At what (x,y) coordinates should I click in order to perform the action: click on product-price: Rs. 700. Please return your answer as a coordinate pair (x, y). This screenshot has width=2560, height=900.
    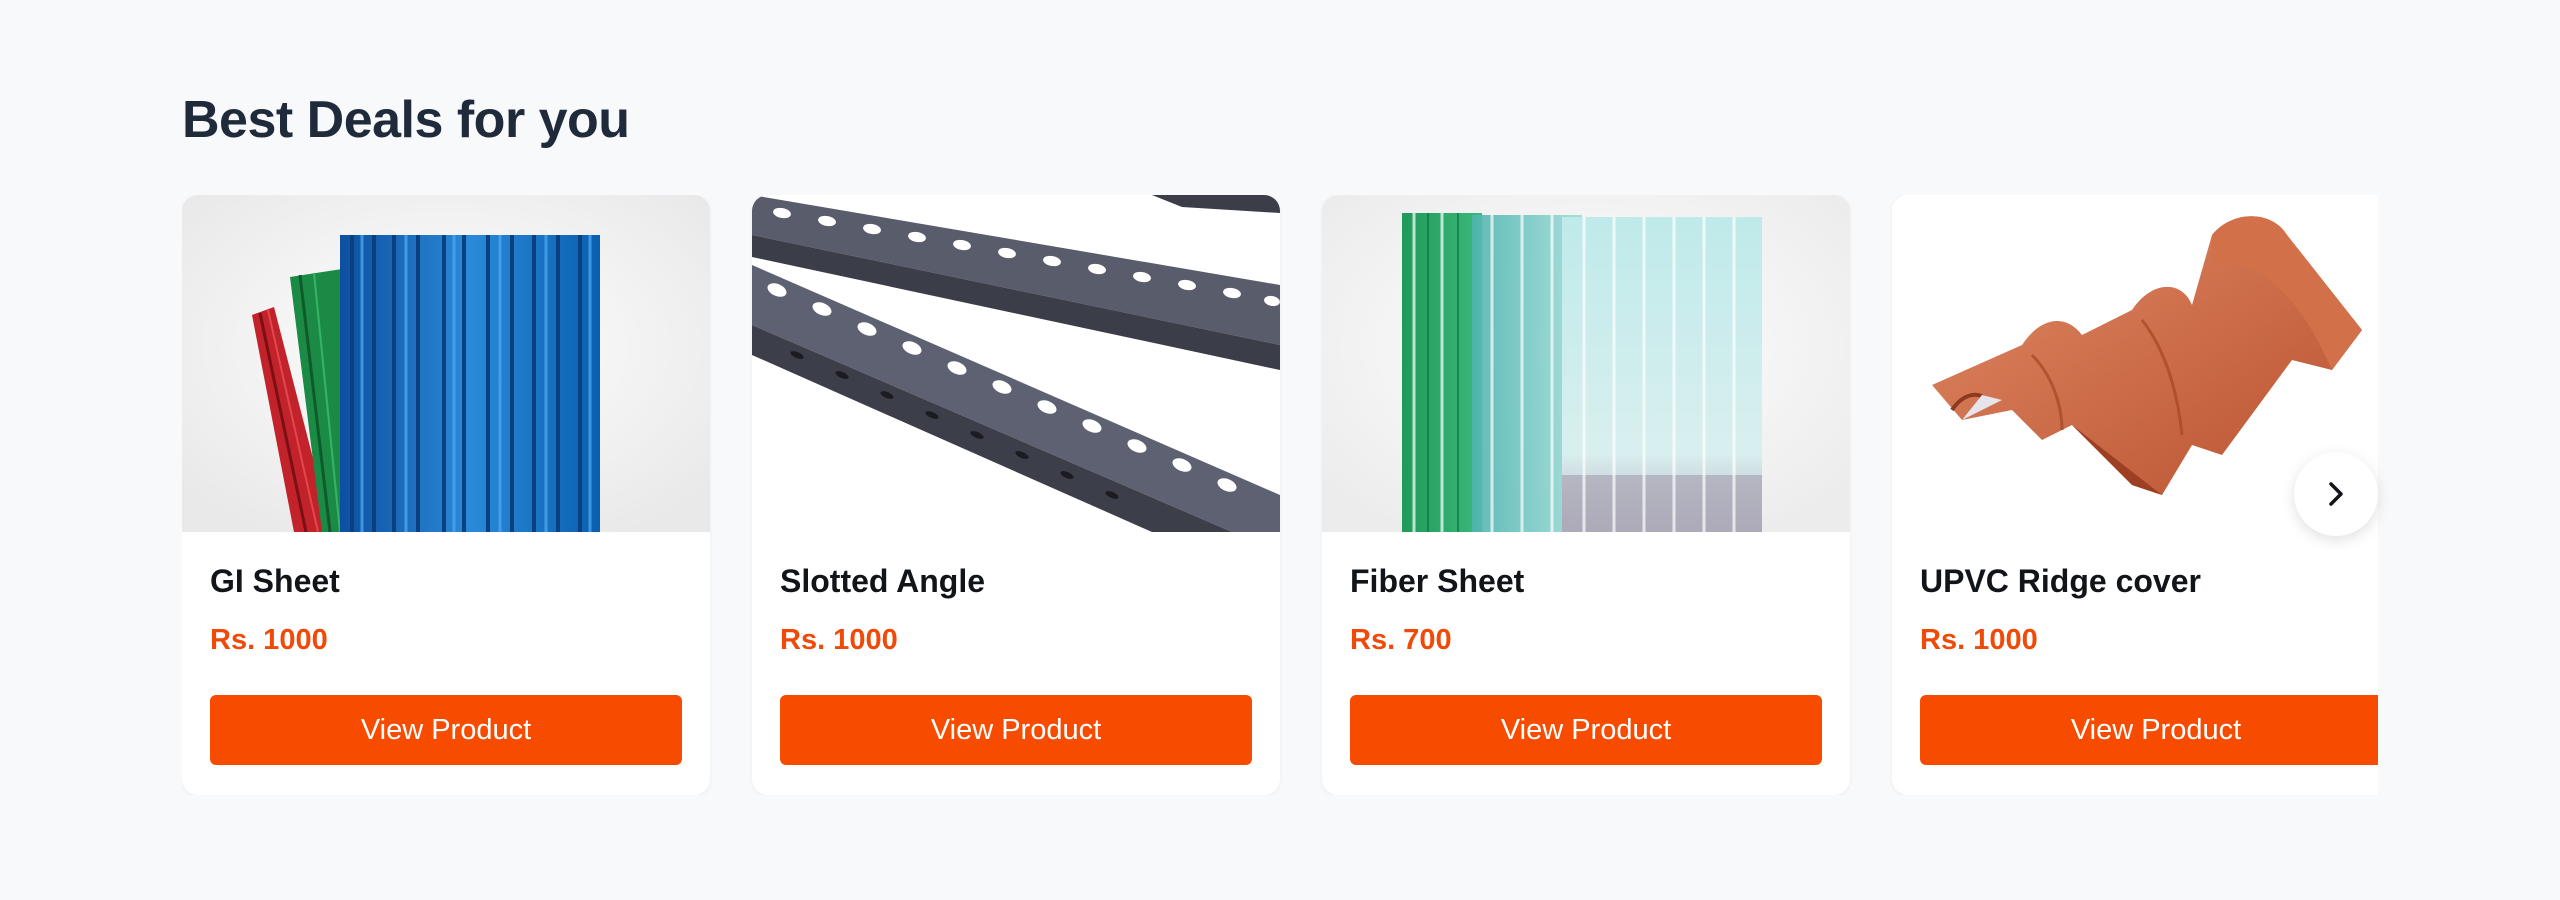
    Looking at the image, I should click on (1401, 640).